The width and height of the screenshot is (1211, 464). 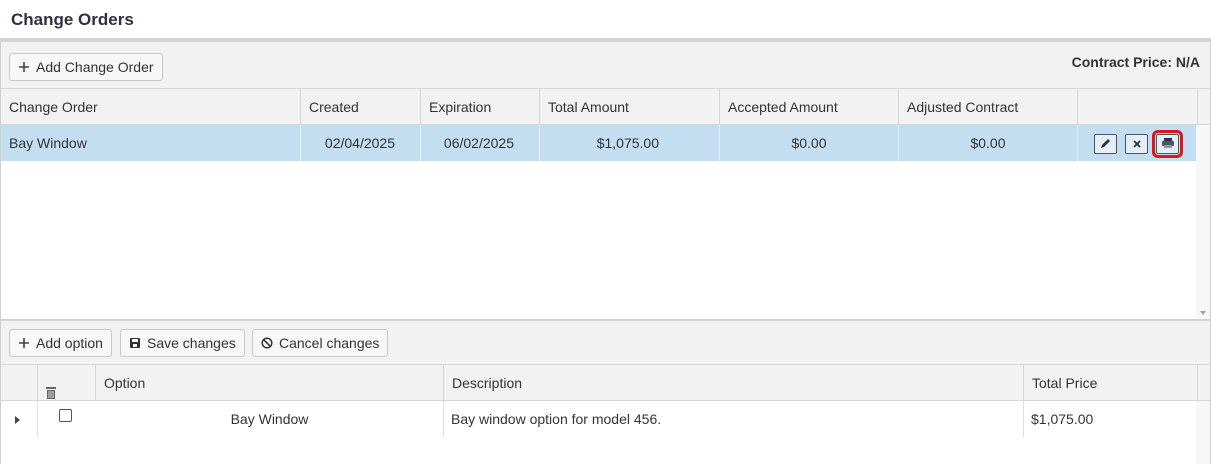 What do you see at coordinates (95, 67) in the screenshot?
I see `add-change-order-label: Add Change Order` at bounding box center [95, 67].